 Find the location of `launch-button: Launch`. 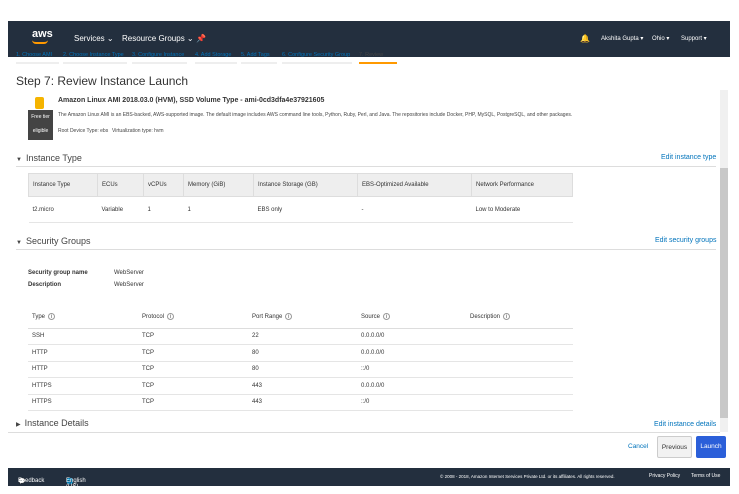

launch-button: Launch is located at coordinates (711, 447).